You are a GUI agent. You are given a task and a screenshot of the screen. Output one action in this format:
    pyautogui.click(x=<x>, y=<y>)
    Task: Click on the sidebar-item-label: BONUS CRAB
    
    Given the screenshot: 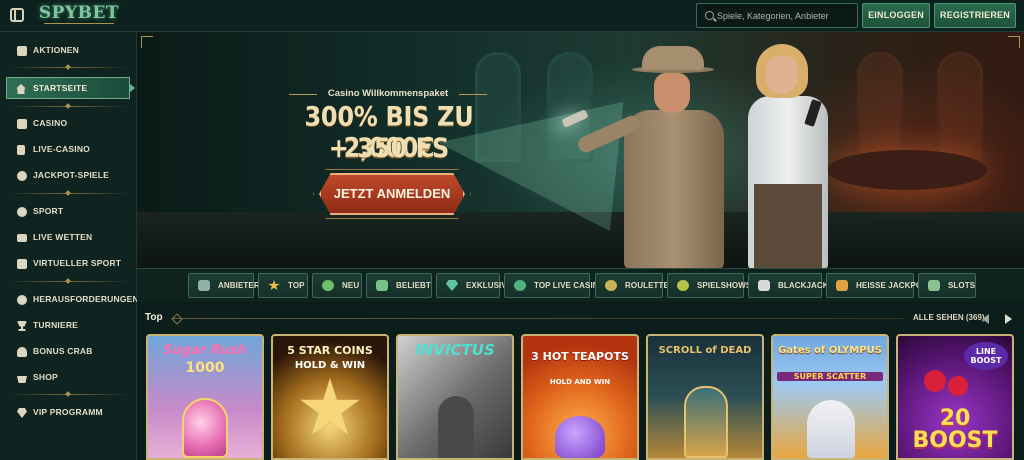 What is the action you would take?
    pyautogui.click(x=63, y=351)
    